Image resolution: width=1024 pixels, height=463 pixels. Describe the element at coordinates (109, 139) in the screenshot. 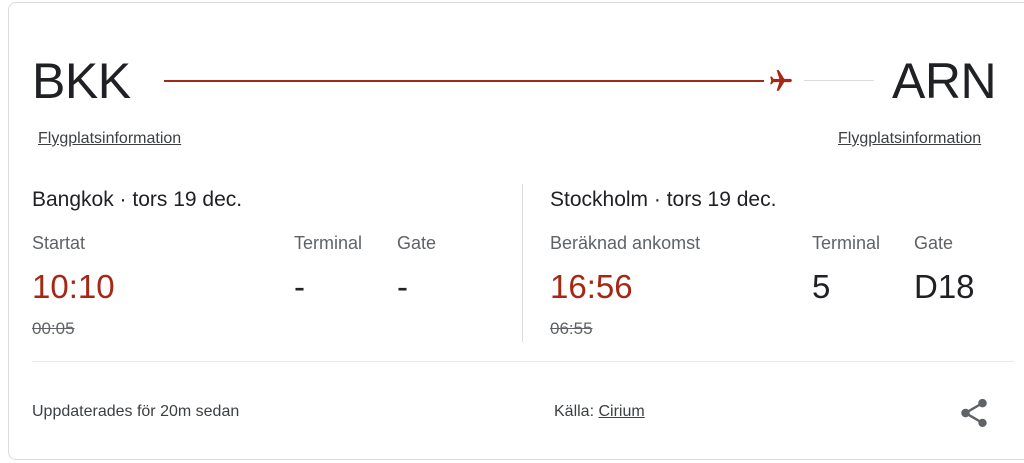

I see `departure-airport-info-link: Flygplatsinformation` at that location.